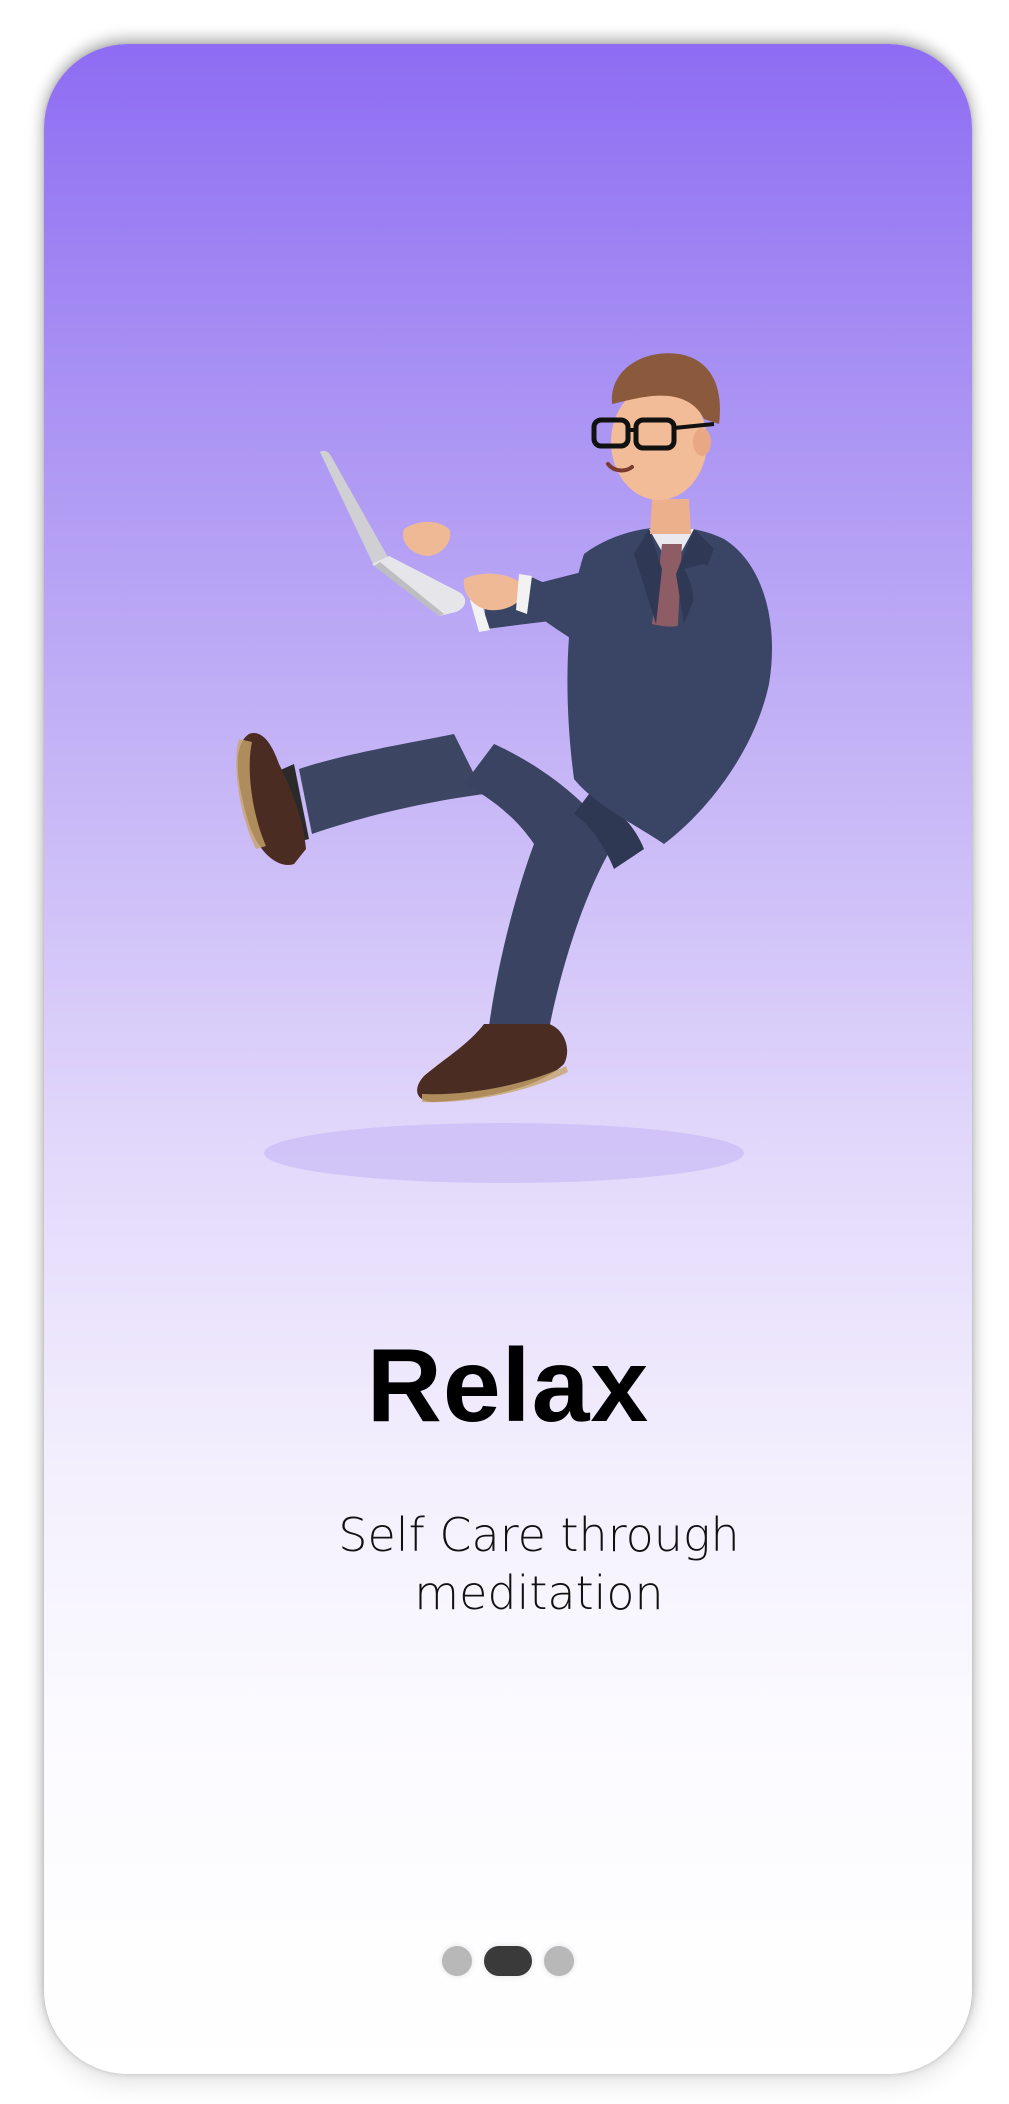 This screenshot has height=2104, width=1009. What do you see at coordinates (508, 1386) in the screenshot?
I see `page-title: Relax` at bounding box center [508, 1386].